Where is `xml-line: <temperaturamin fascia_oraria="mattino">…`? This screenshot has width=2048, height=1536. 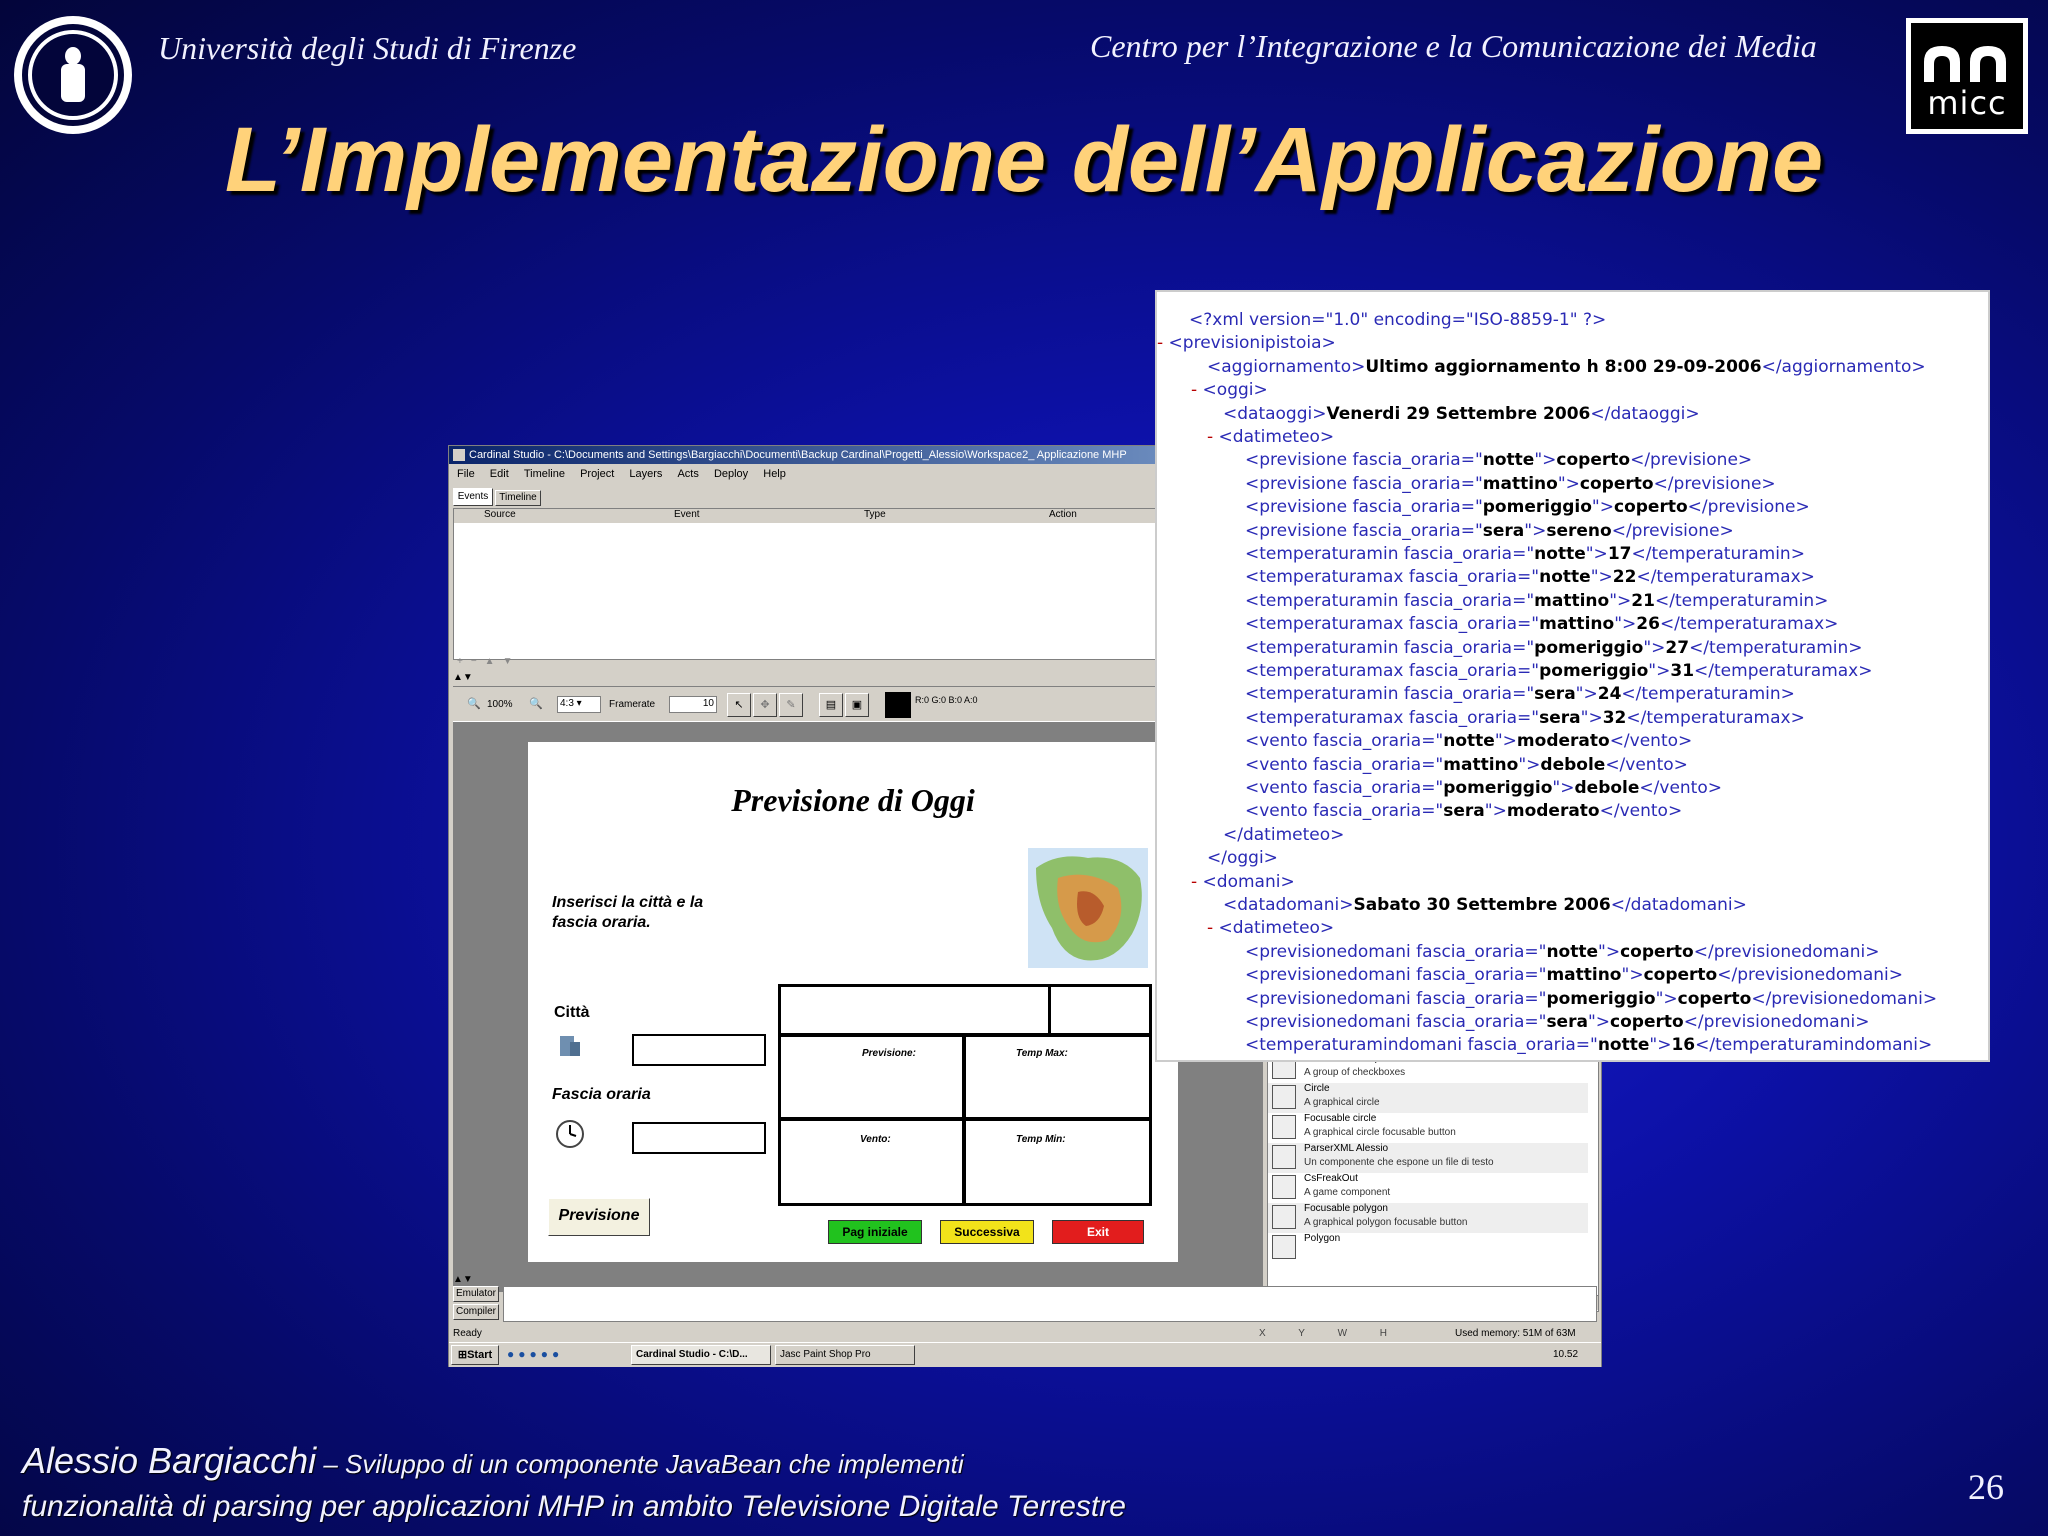
xml-line: <temperaturamin fascia_oraria="mattino">… is located at coordinates (1536, 601).